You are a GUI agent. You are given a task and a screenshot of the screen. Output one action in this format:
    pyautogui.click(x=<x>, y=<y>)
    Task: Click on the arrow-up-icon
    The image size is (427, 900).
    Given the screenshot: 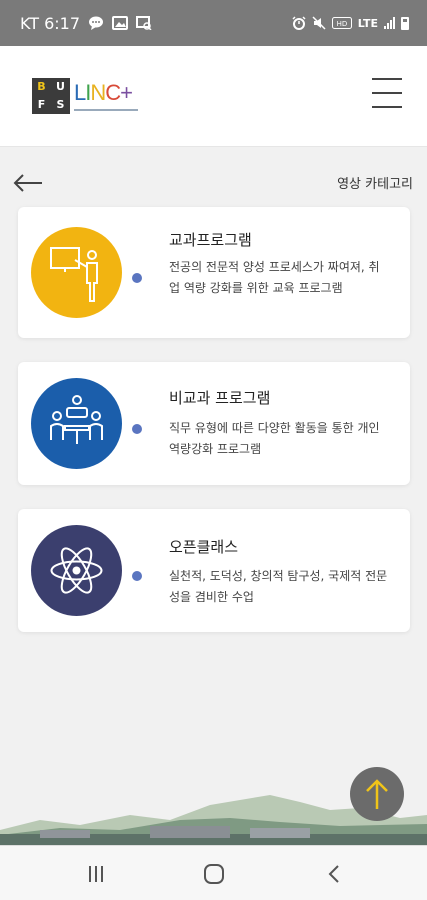 What is the action you would take?
    pyautogui.click(x=377, y=794)
    